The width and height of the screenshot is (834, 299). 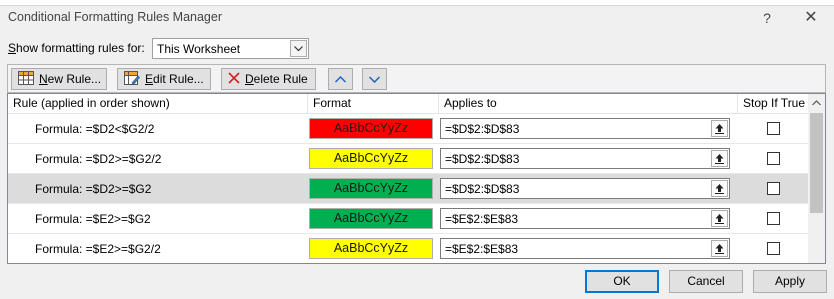 I want to click on vertical-scrollbar, so click(x=816, y=178).